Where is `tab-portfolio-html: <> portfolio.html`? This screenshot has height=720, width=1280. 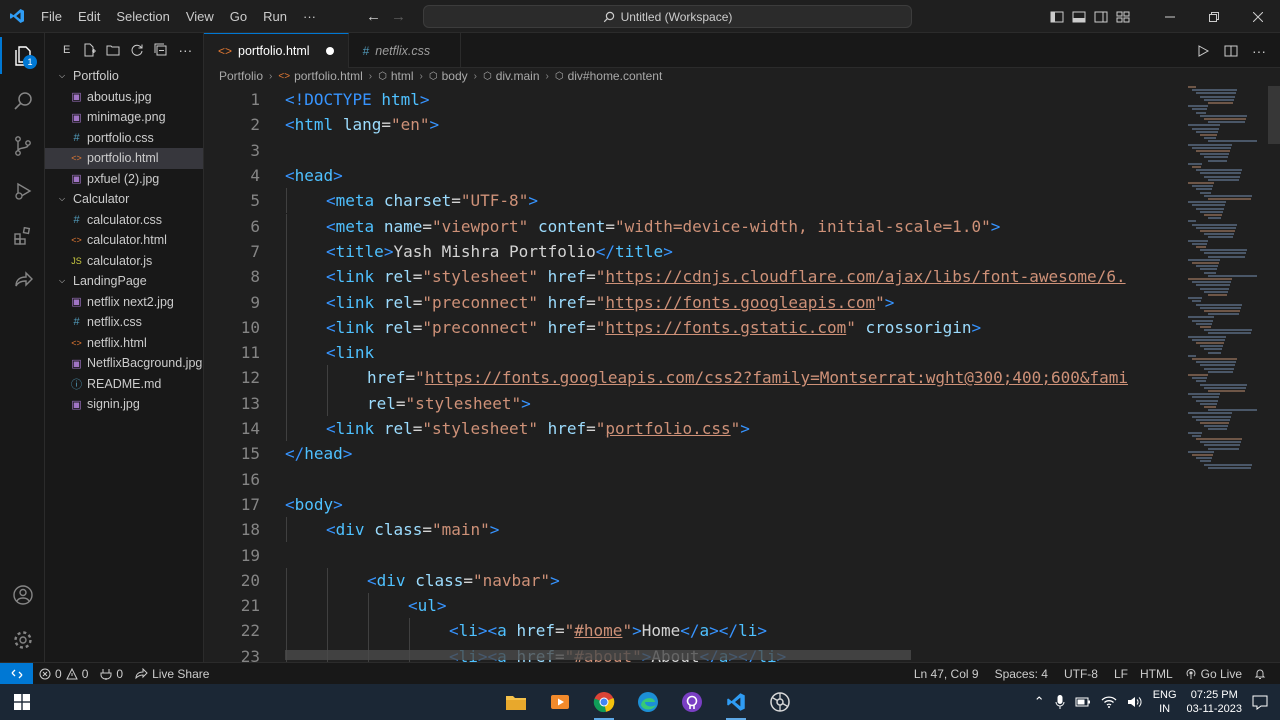
tab-portfolio-html: <> portfolio.html is located at coordinates (276, 50).